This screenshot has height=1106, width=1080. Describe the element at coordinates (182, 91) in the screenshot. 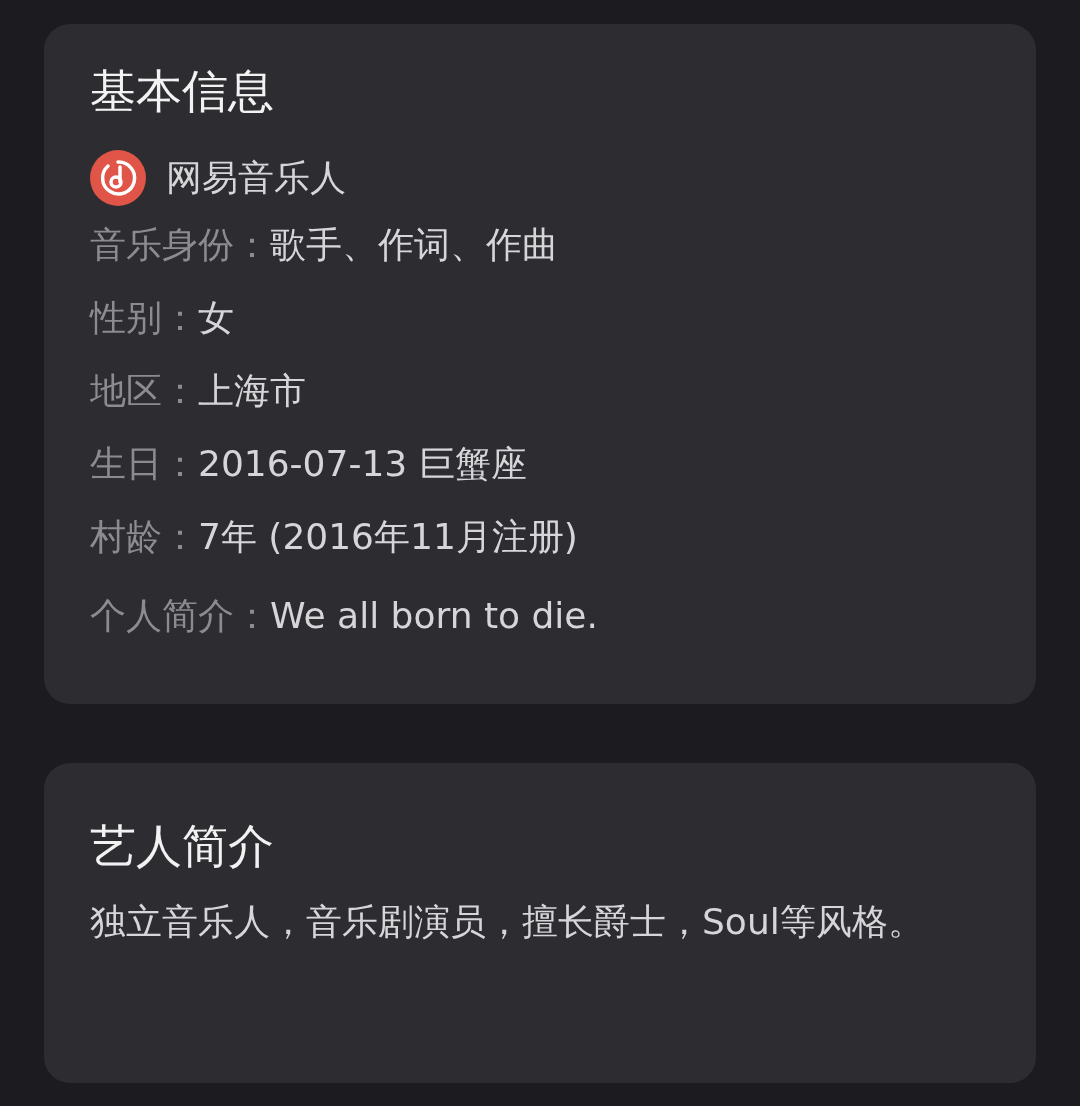

I see `section-title: 基本信息` at that location.